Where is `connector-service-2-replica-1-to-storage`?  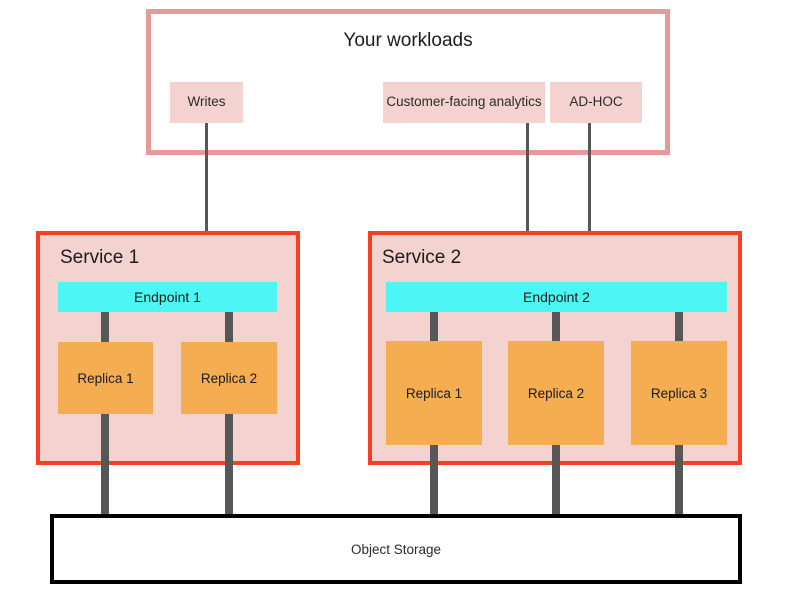 connector-service-2-replica-1-to-storage is located at coordinates (434, 480).